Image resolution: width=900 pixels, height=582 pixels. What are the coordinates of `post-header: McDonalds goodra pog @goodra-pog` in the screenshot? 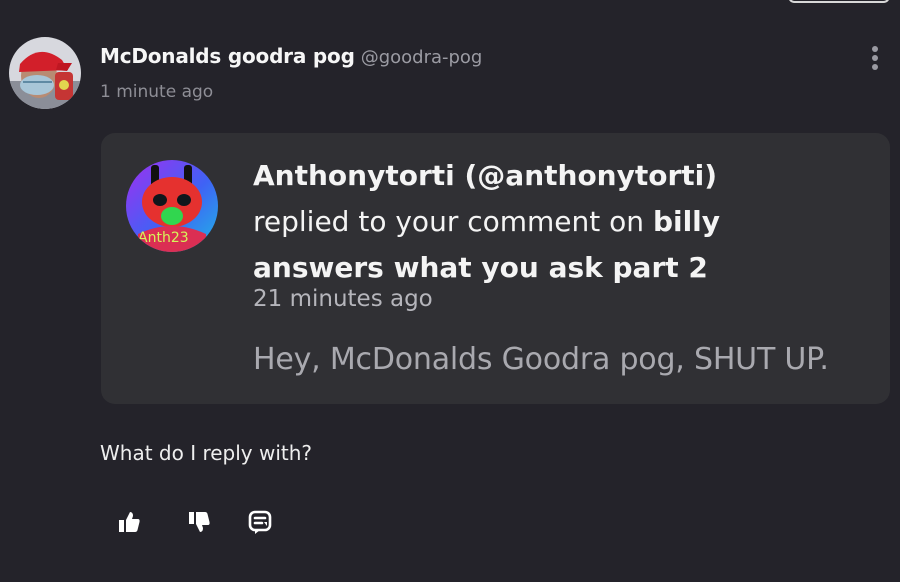 It's located at (291, 56).